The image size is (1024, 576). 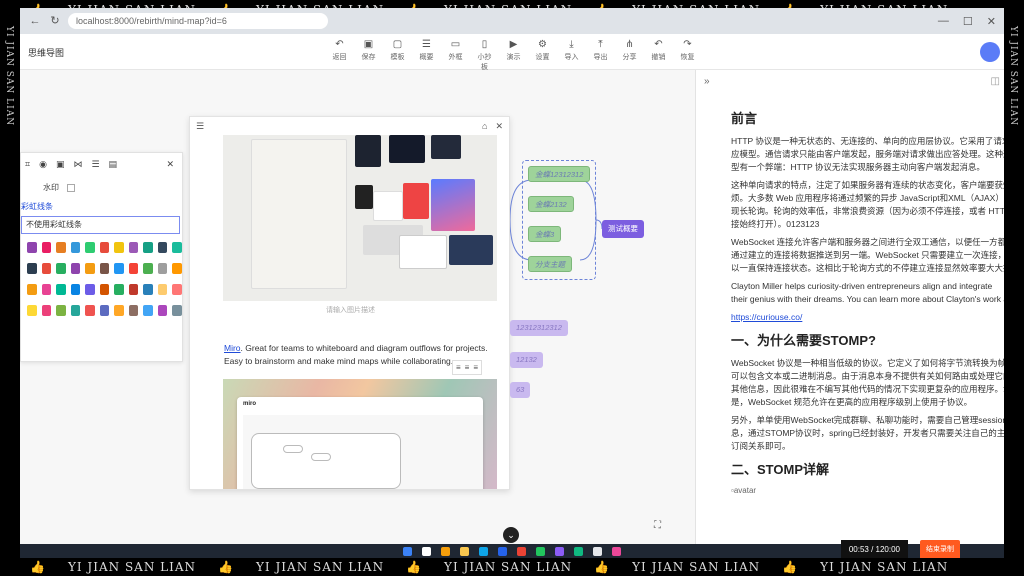 What do you see at coordinates (707, 81) in the screenshot?
I see `collapse-icon: »` at bounding box center [707, 81].